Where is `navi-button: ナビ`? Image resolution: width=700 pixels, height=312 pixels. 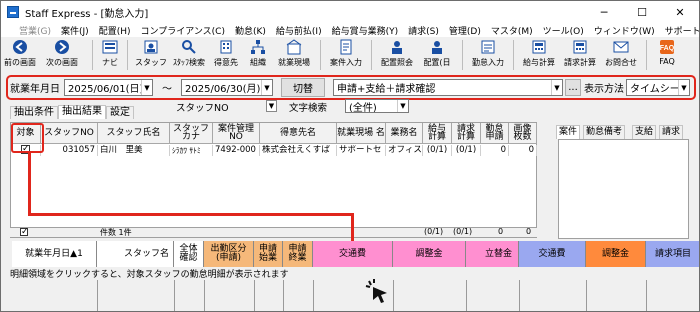 navi-button: ナビ is located at coordinates (110, 55).